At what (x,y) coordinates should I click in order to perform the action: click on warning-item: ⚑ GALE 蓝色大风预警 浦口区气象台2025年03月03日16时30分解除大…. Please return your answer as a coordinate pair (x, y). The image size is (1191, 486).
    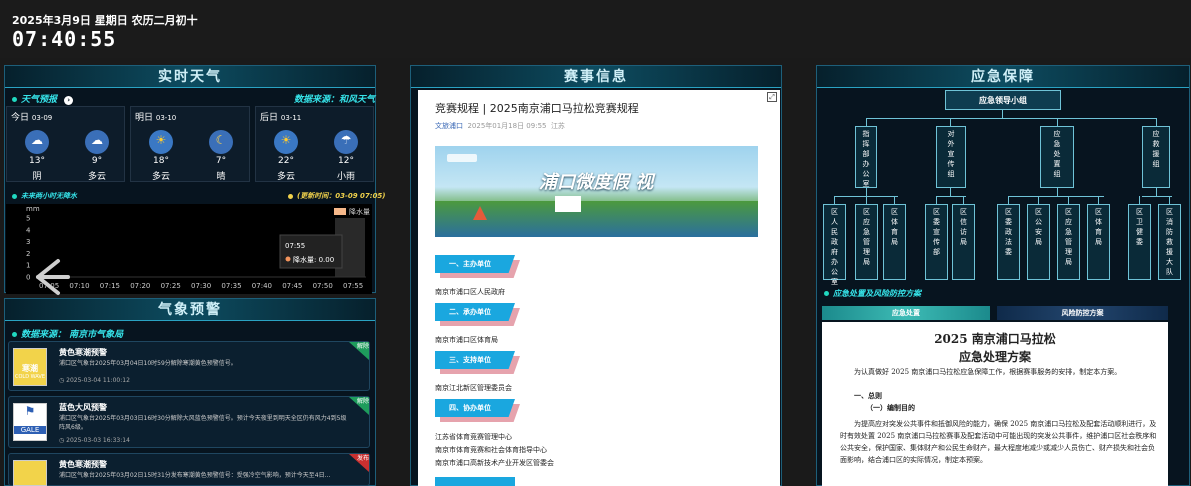
    Looking at the image, I should click on (189, 422).